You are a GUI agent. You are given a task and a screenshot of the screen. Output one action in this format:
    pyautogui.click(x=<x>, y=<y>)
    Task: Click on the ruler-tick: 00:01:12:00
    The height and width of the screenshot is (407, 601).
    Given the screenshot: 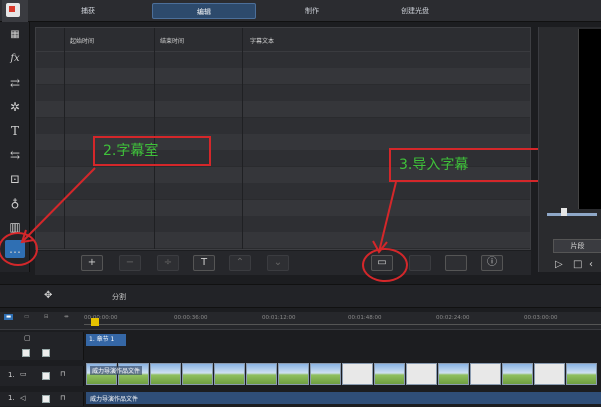 What is the action you would take?
    pyautogui.click(x=279, y=318)
    